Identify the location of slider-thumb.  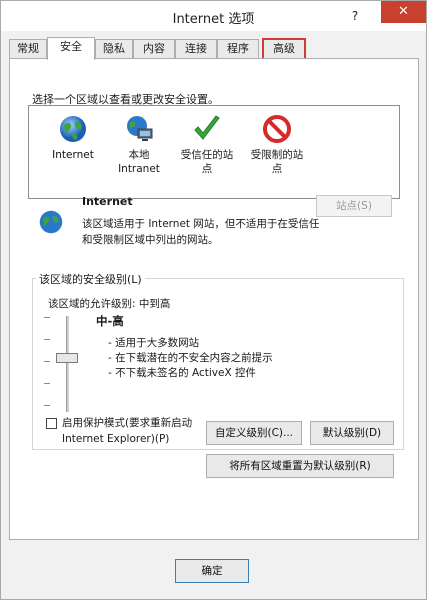
(67, 358).